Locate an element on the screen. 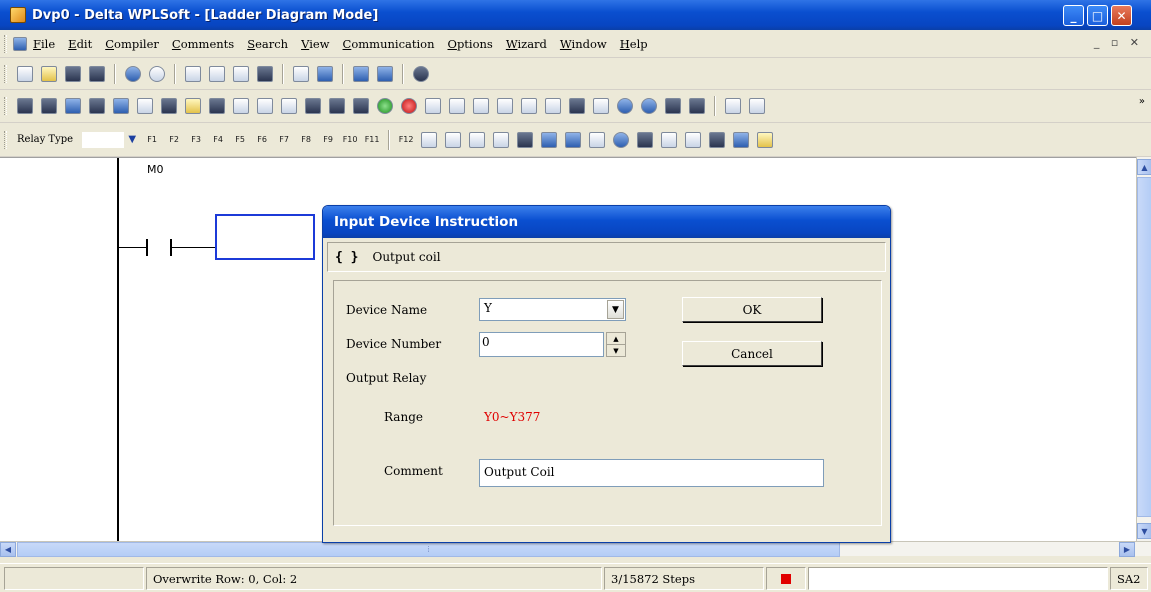 The image size is (1151, 592). grid-icon is located at coordinates (645, 139).